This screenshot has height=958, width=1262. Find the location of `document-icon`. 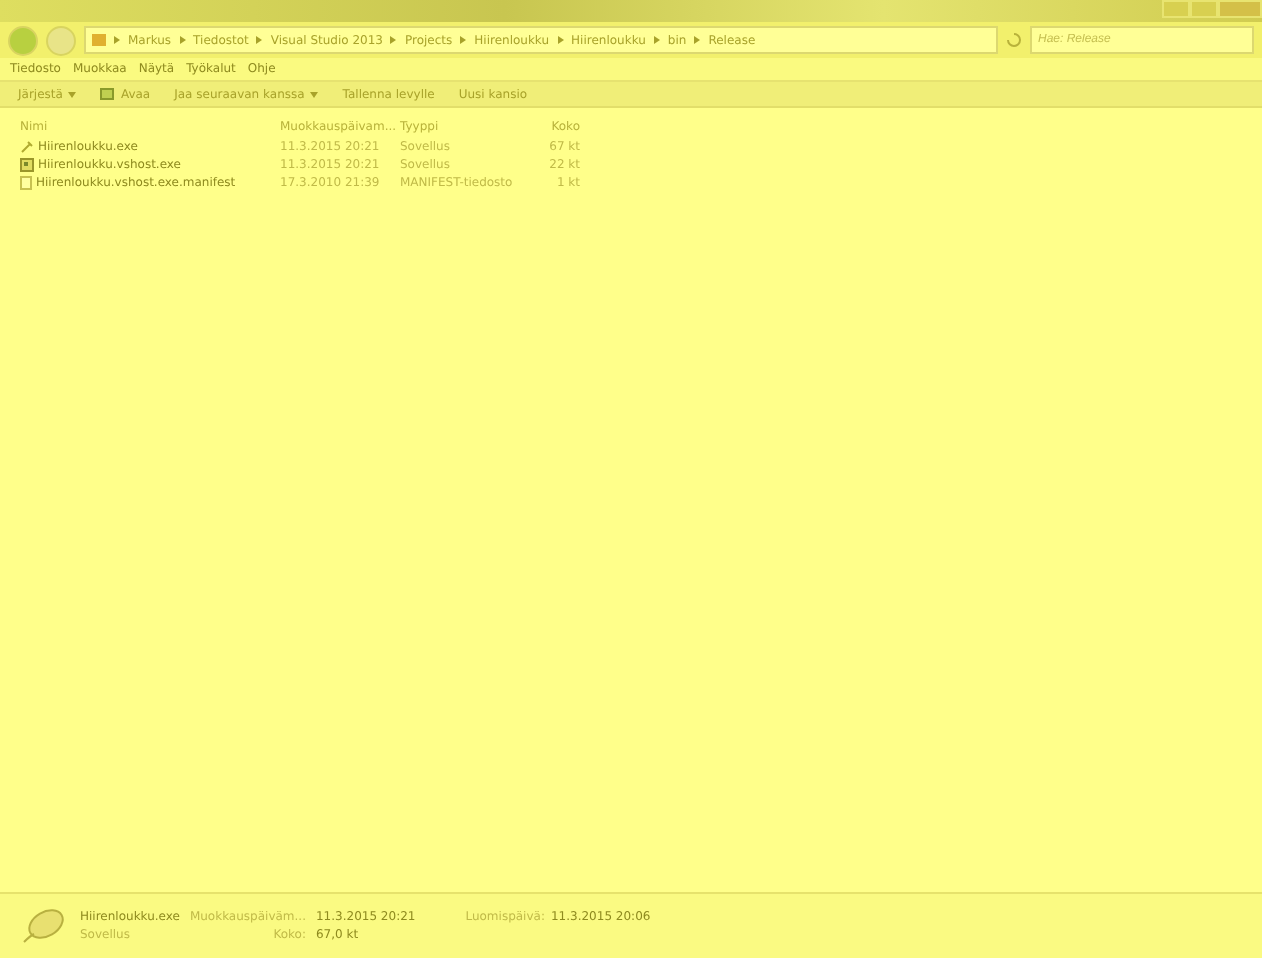

document-icon is located at coordinates (26, 182).